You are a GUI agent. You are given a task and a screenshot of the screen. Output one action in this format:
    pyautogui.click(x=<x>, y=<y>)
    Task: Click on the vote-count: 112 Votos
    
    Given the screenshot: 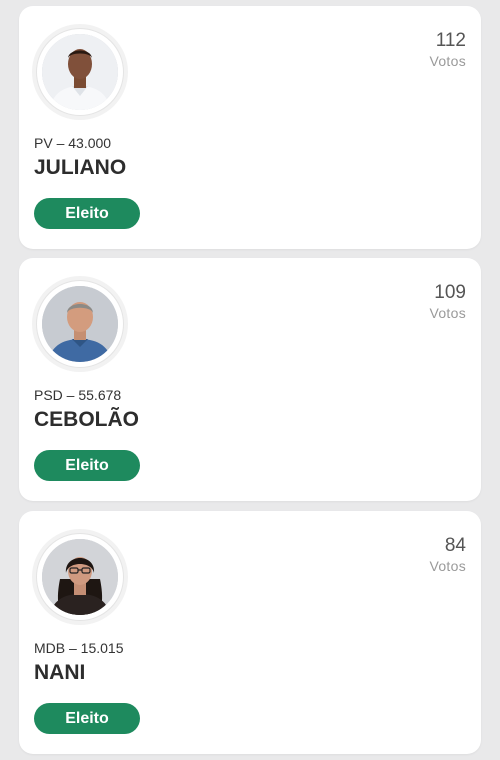 What is the action you would take?
    pyautogui.click(x=447, y=50)
    